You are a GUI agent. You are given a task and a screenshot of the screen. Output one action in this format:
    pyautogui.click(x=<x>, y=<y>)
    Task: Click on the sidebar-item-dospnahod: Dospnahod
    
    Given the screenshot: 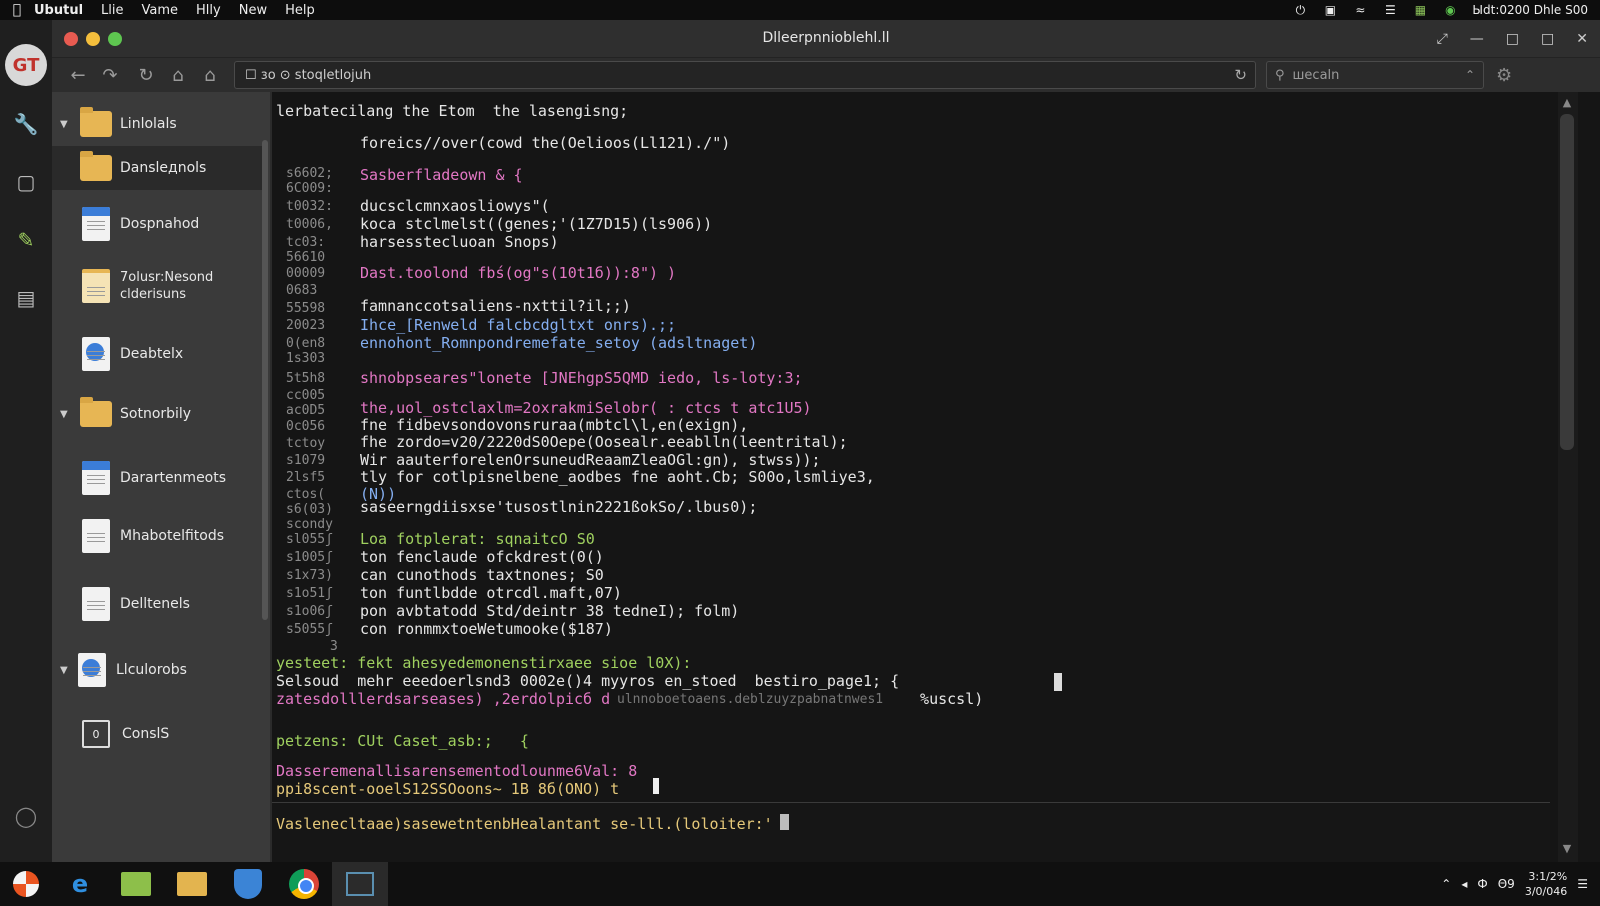 What is the action you would take?
    pyautogui.click(x=157, y=224)
    